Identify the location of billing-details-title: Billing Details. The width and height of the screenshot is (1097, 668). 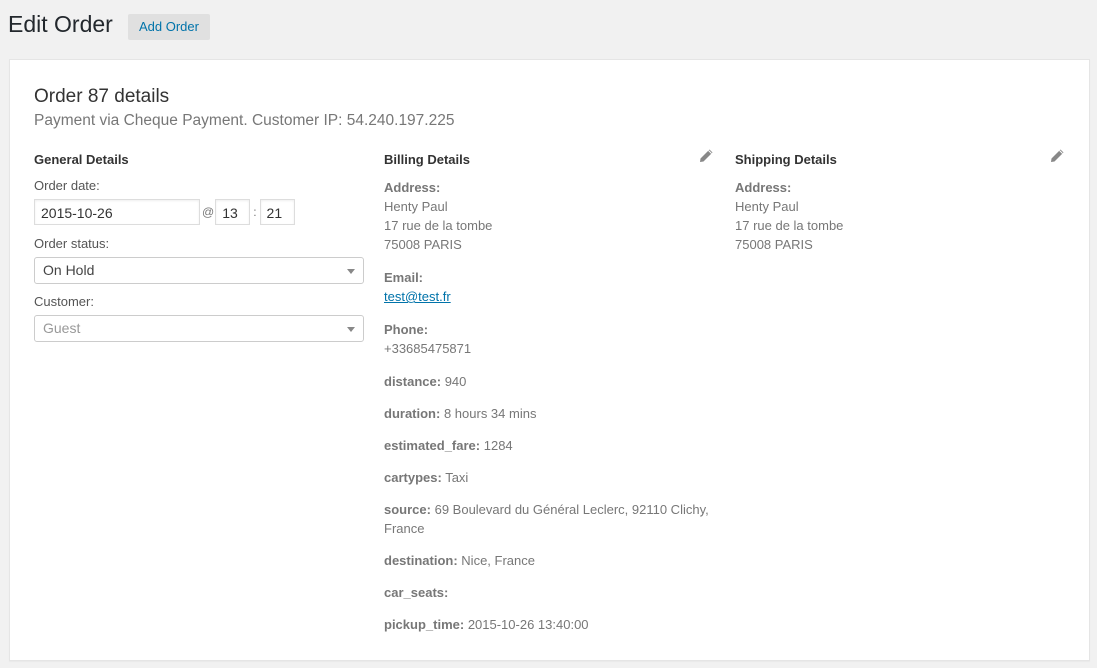
(427, 159).